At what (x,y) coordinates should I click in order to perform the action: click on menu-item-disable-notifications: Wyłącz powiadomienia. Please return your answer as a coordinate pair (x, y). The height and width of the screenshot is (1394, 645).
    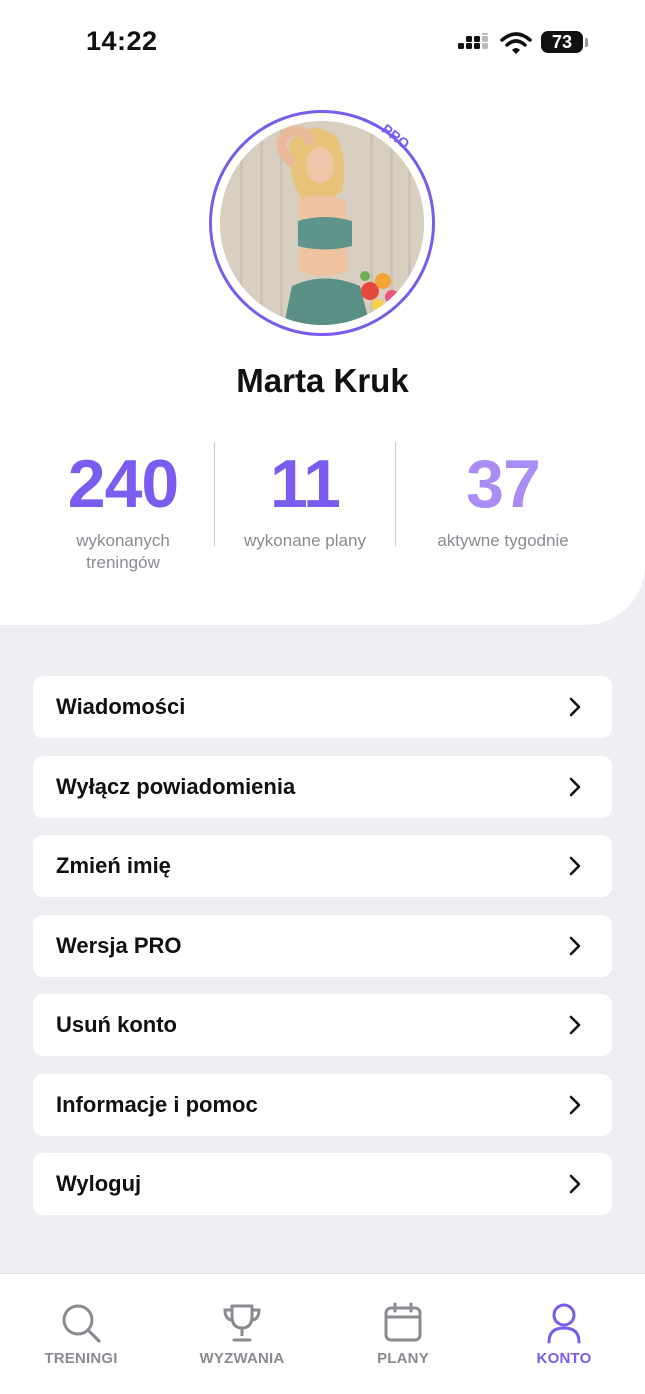
    Looking at the image, I should click on (322, 787).